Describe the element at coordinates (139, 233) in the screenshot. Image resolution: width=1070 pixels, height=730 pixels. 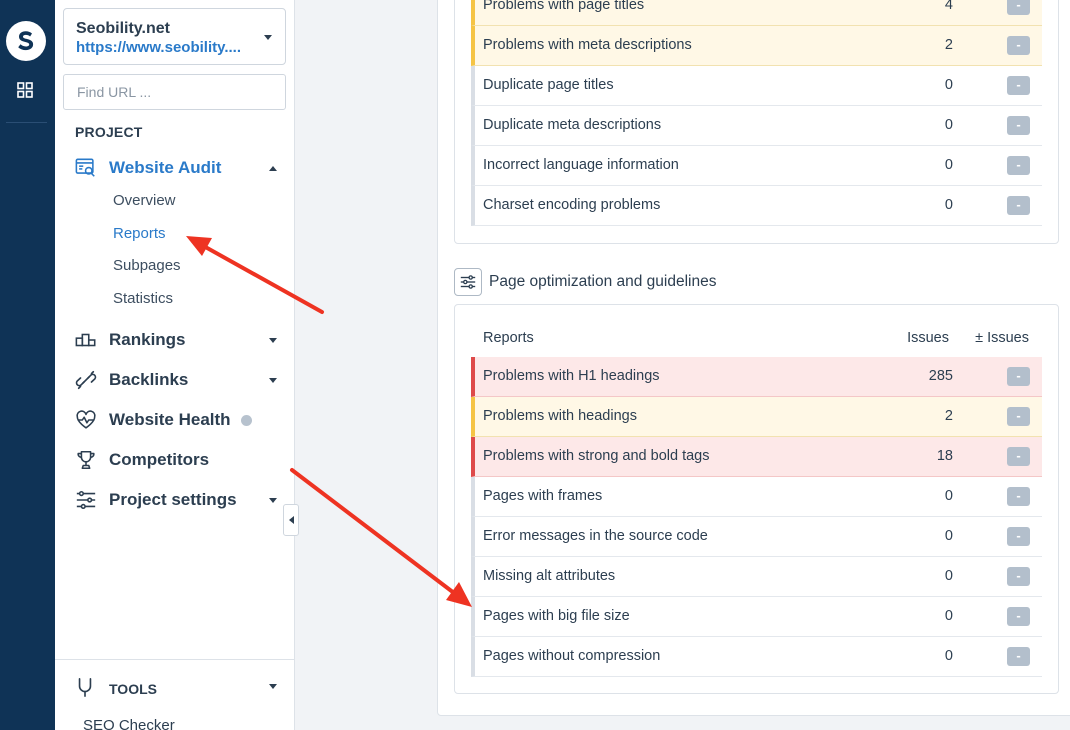
I see `sub-item-reports: Reports` at that location.